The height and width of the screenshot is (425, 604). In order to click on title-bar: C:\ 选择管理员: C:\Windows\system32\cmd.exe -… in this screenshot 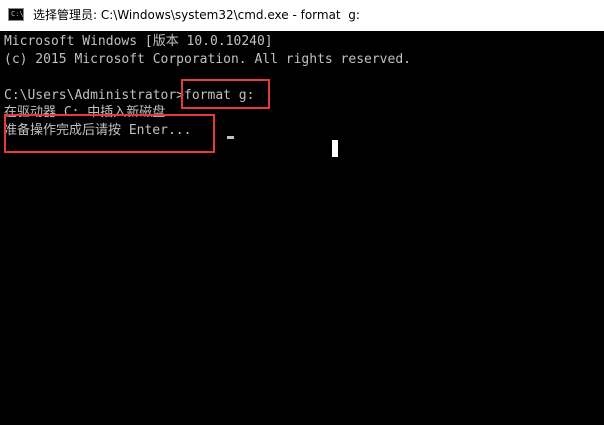, I will do `click(302, 15)`.